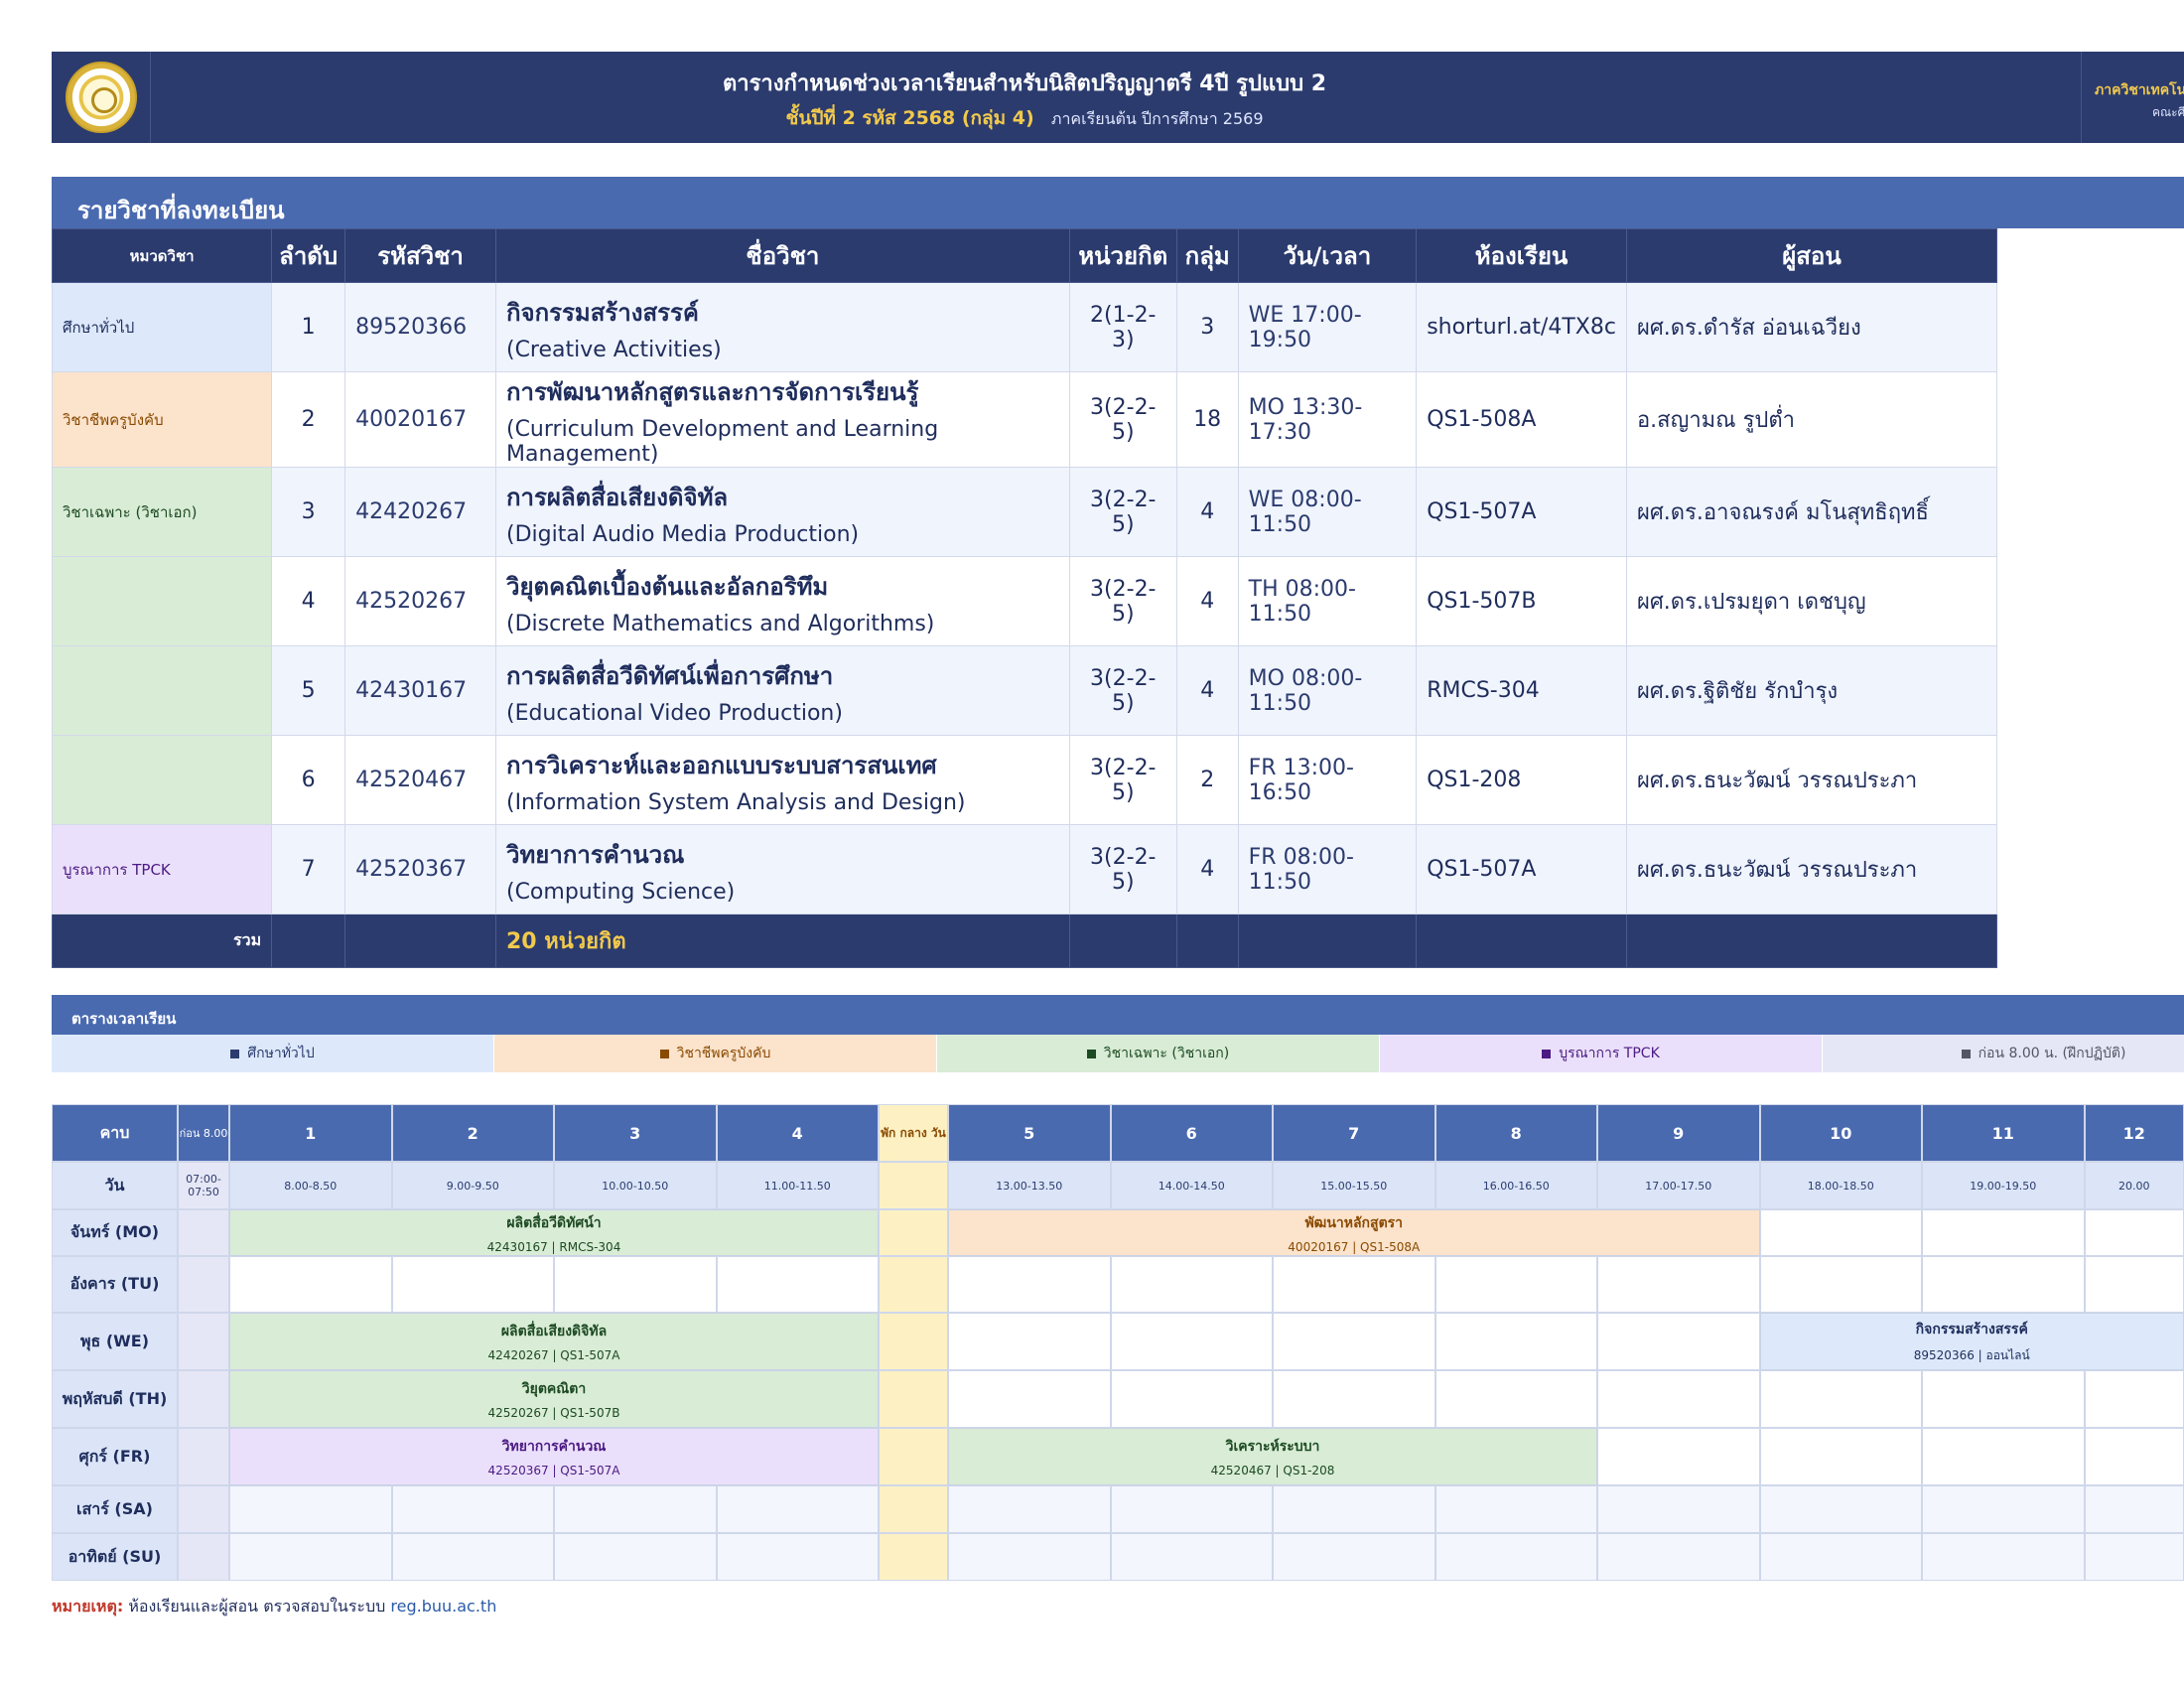  Describe the element at coordinates (1521, 690) in the screenshot. I see `course-room: RMCS-304` at that location.